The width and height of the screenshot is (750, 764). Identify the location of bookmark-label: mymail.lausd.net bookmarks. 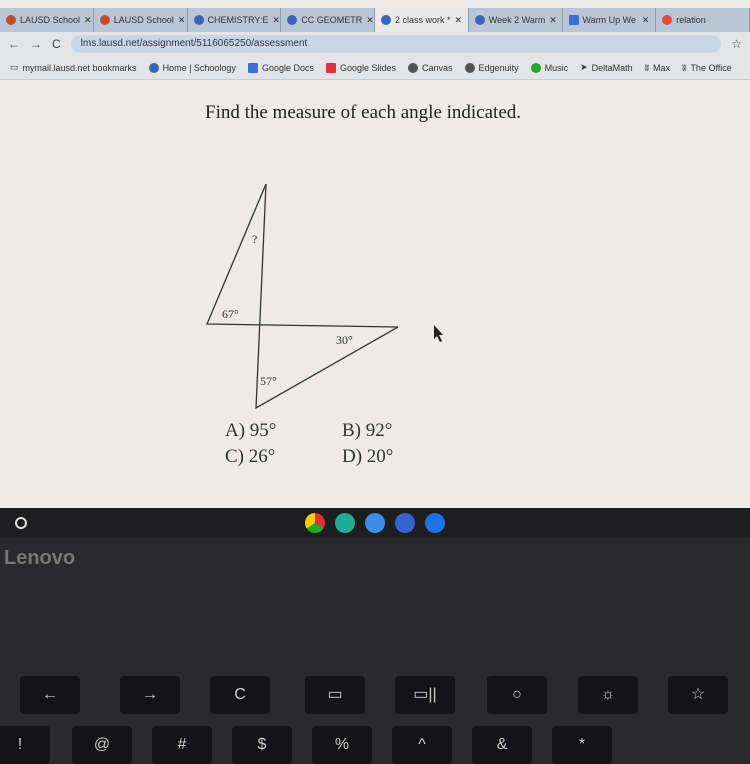
(79, 67).